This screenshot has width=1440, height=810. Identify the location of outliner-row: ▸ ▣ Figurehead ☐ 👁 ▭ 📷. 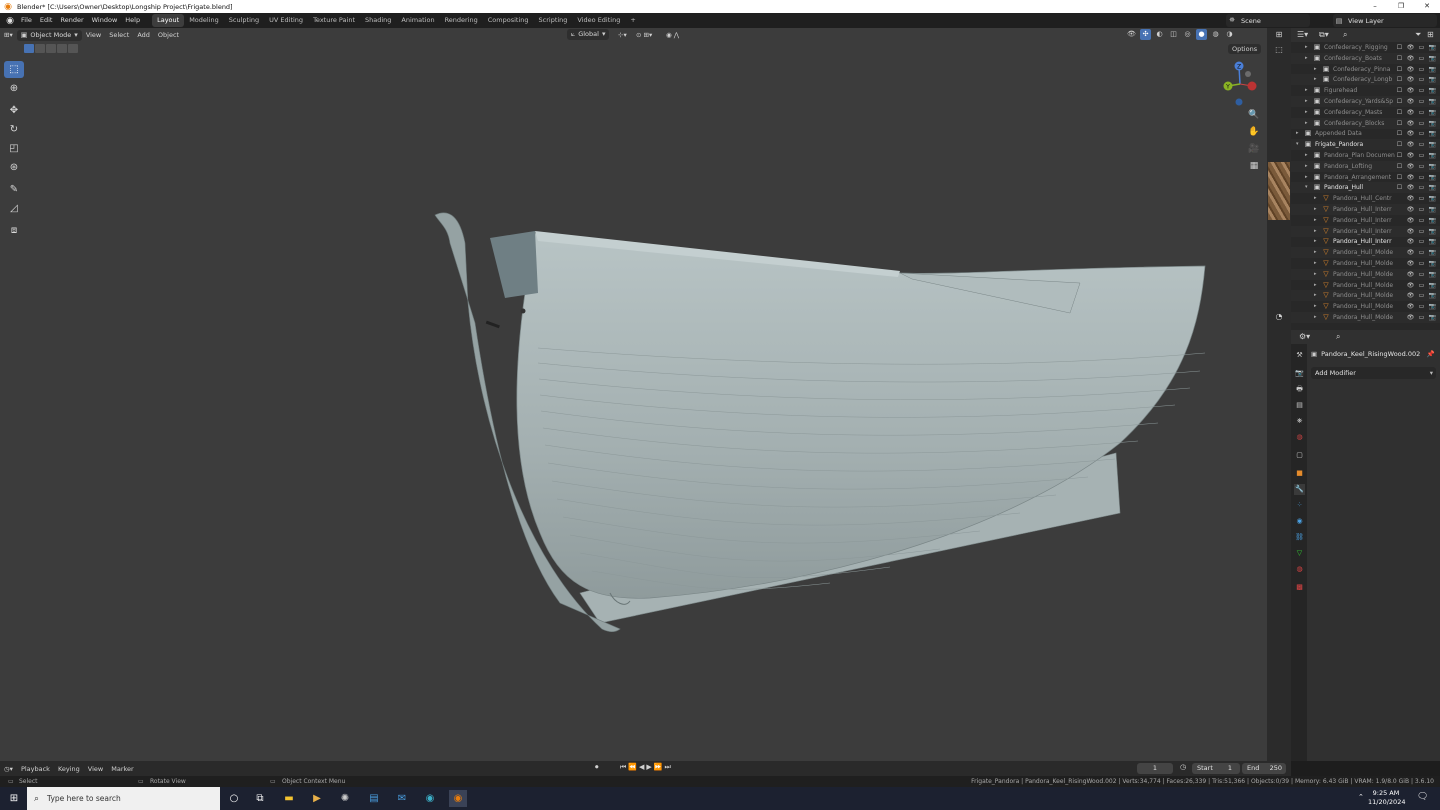
(1365, 90).